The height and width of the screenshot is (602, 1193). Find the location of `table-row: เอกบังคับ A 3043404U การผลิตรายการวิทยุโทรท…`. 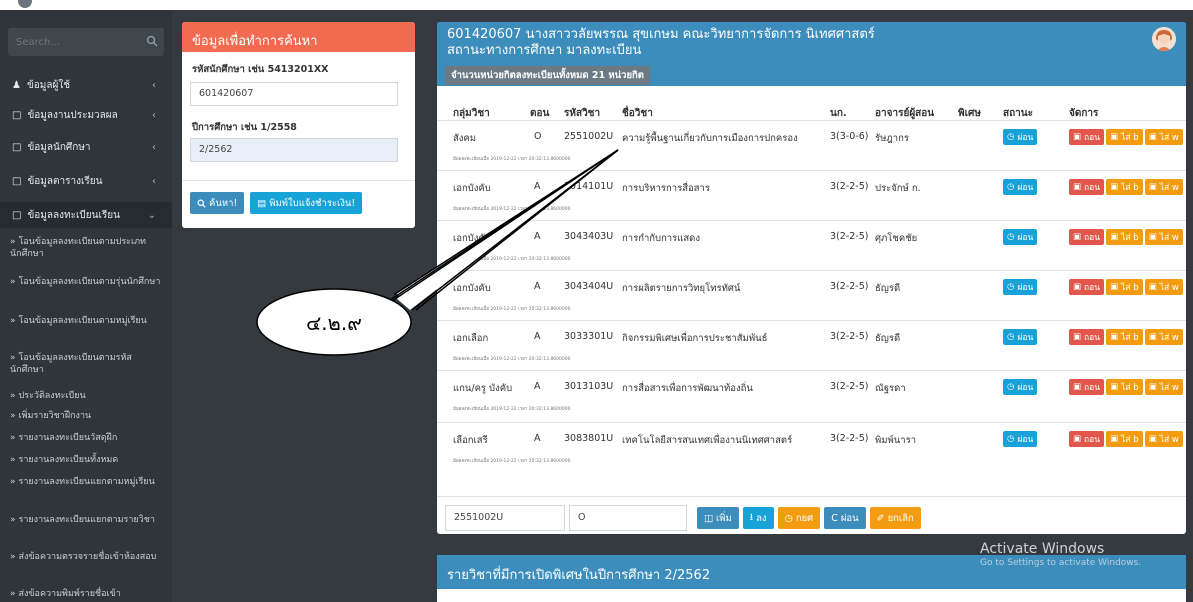

table-row: เอกบังคับ A 3043404U การผลิตรายการวิทยุโทรท… is located at coordinates (811, 295).